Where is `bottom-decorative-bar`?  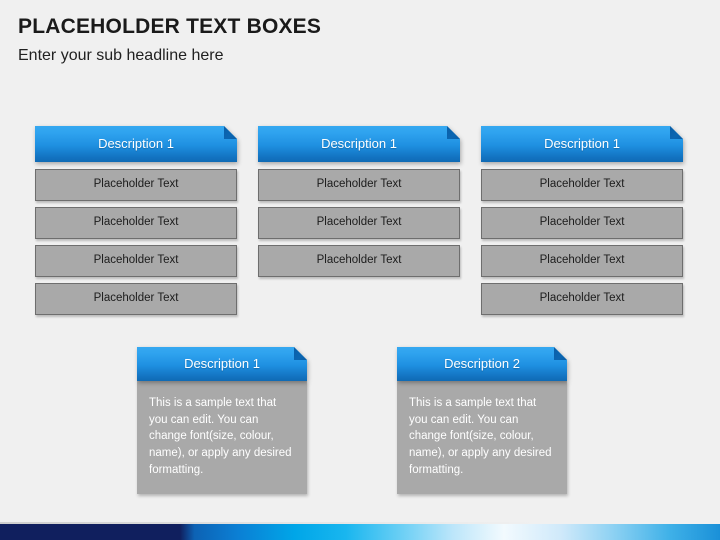
bottom-decorative-bar is located at coordinates (360, 532).